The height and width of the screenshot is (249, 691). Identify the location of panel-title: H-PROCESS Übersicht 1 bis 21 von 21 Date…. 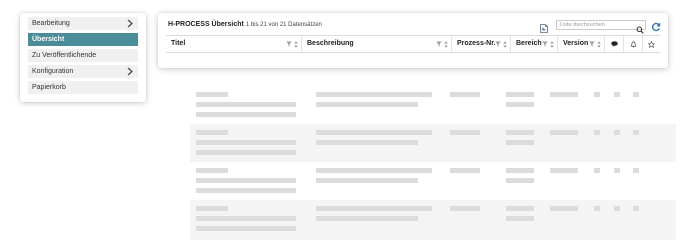
(245, 24).